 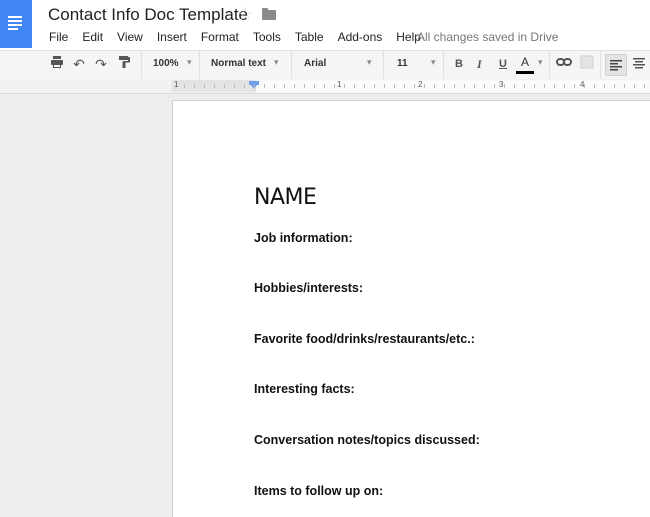 What do you see at coordinates (92, 38) in the screenshot?
I see `menu-edit: Edit` at bounding box center [92, 38].